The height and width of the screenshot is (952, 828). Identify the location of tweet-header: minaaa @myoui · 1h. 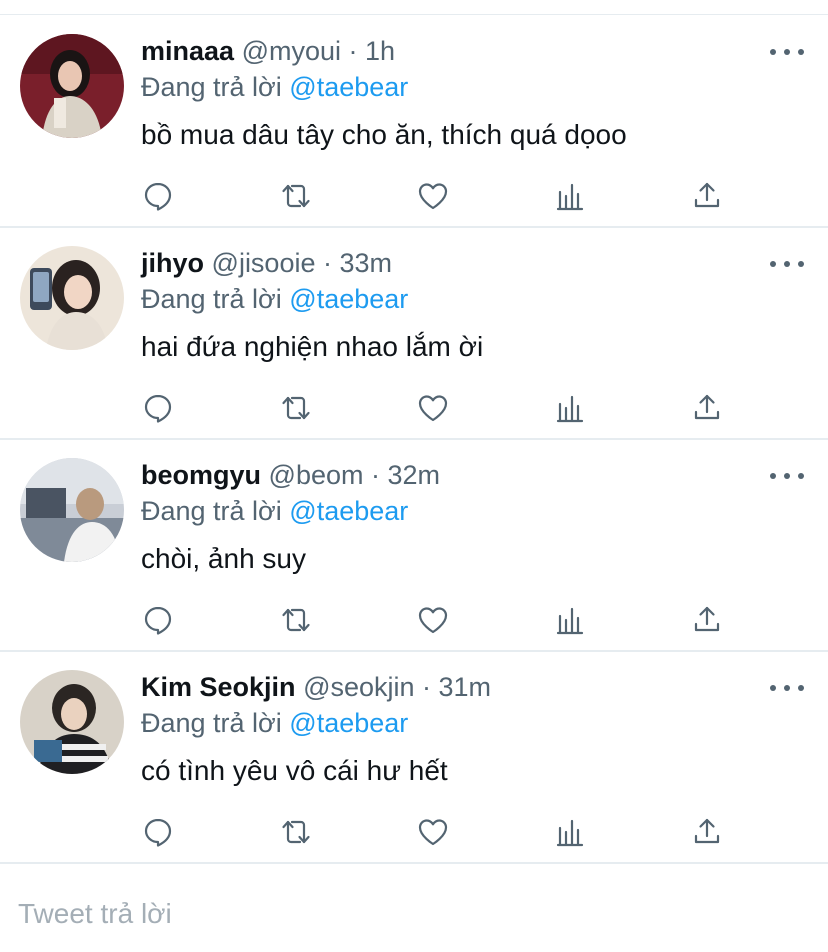
(268, 51).